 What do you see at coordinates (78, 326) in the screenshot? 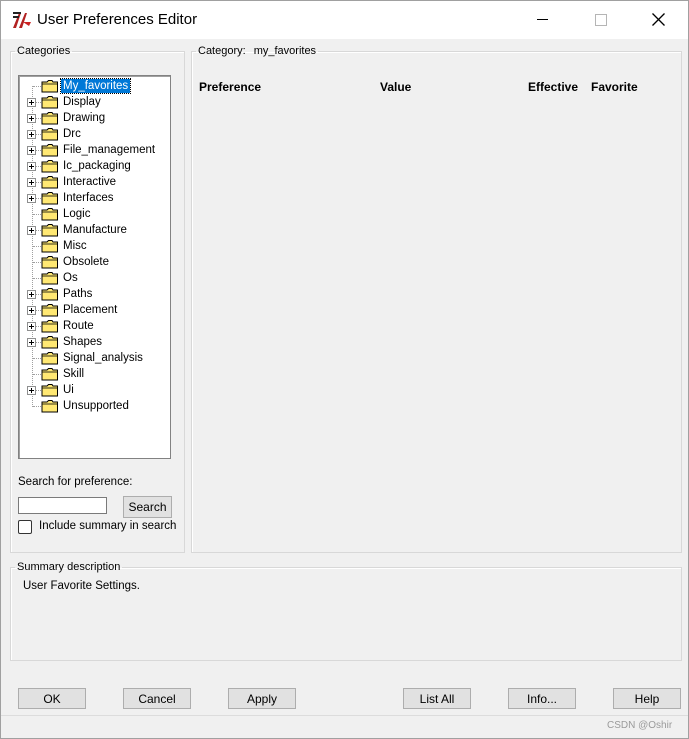
I see `tree-item-label: Route` at bounding box center [78, 326].